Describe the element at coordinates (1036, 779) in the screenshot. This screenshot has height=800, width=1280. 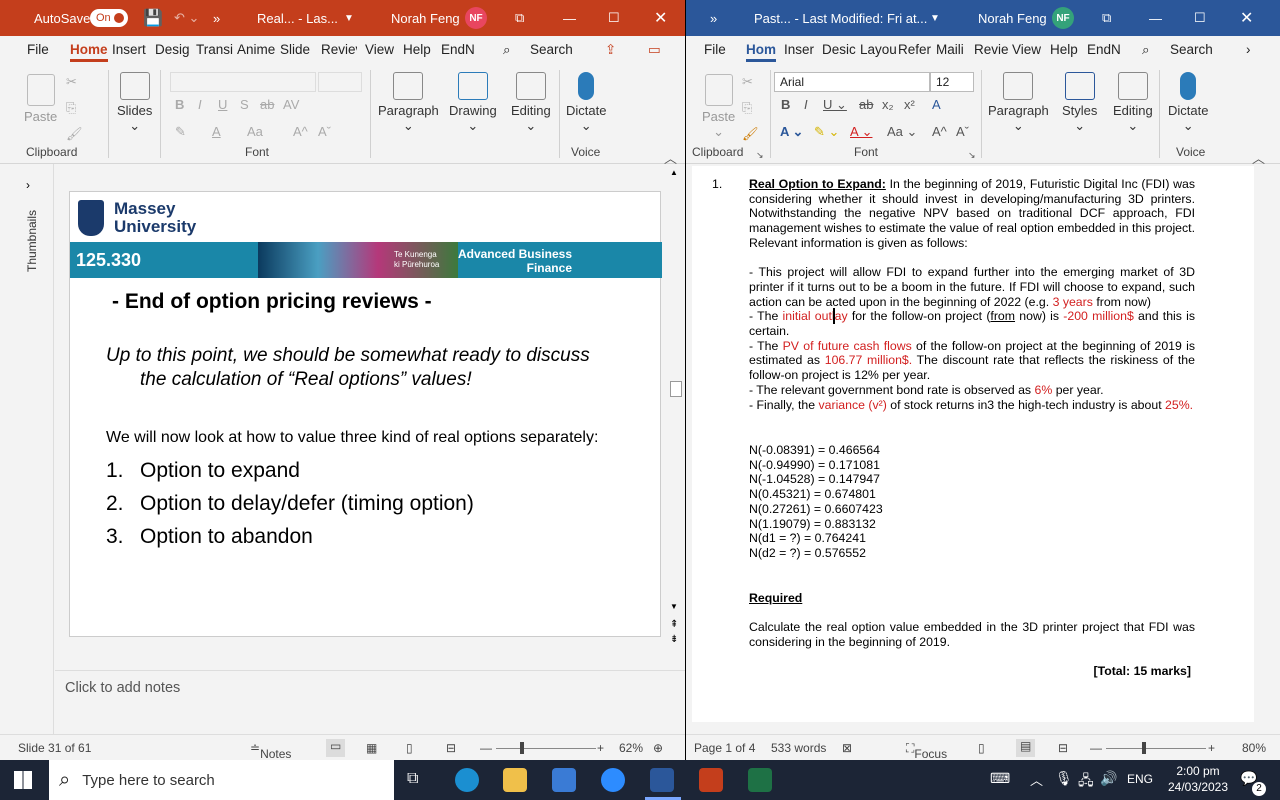
I see `chevron-up-icon: ︿` at that location.